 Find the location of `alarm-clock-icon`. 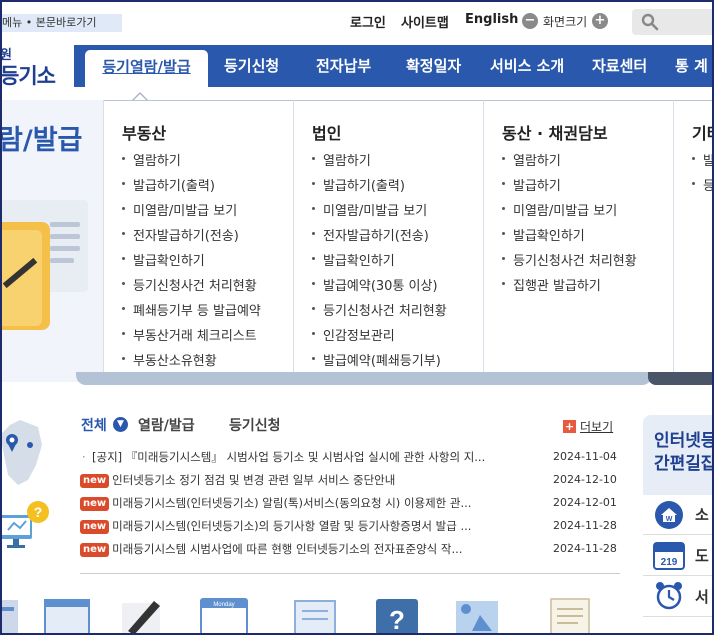

alarm-clock-icon is located at coordinates (669, 596).